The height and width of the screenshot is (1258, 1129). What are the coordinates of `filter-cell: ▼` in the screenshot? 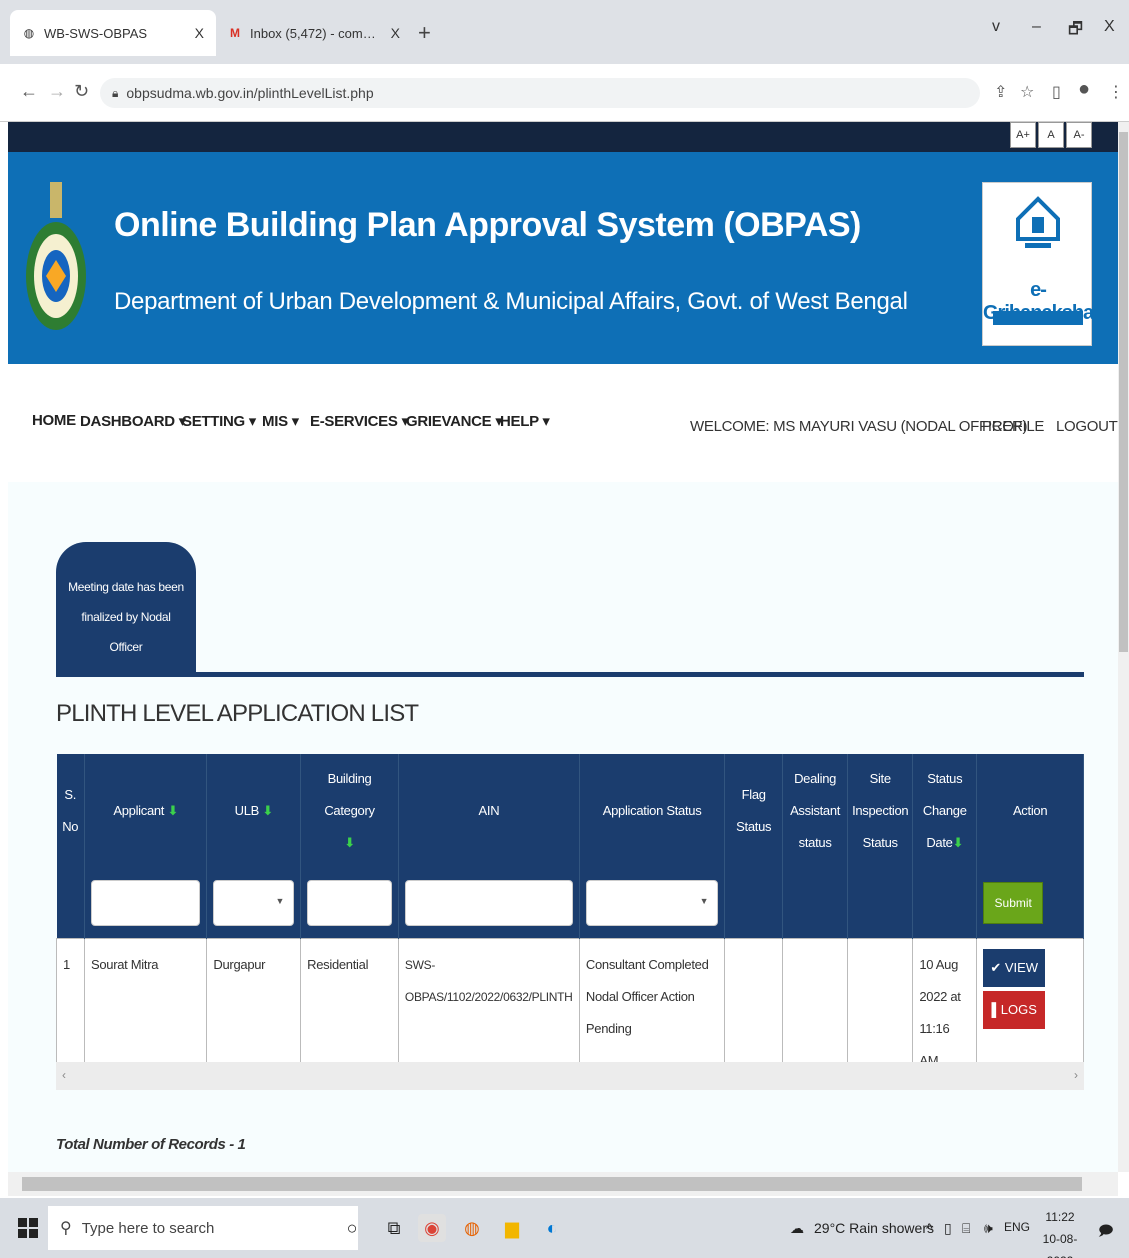 It's located at (254, 903).